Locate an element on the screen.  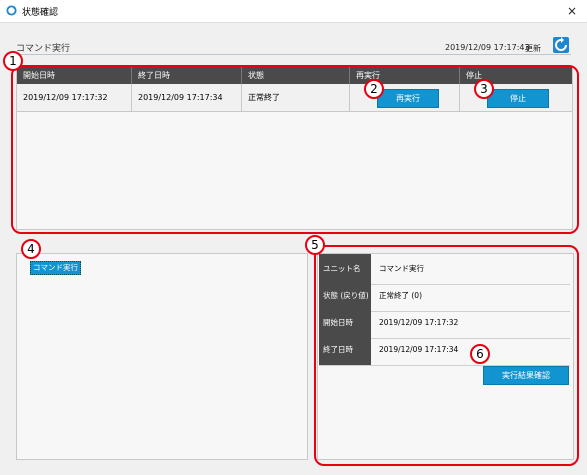
callout-badge-6: 6 is located at coordinates (480, 354).